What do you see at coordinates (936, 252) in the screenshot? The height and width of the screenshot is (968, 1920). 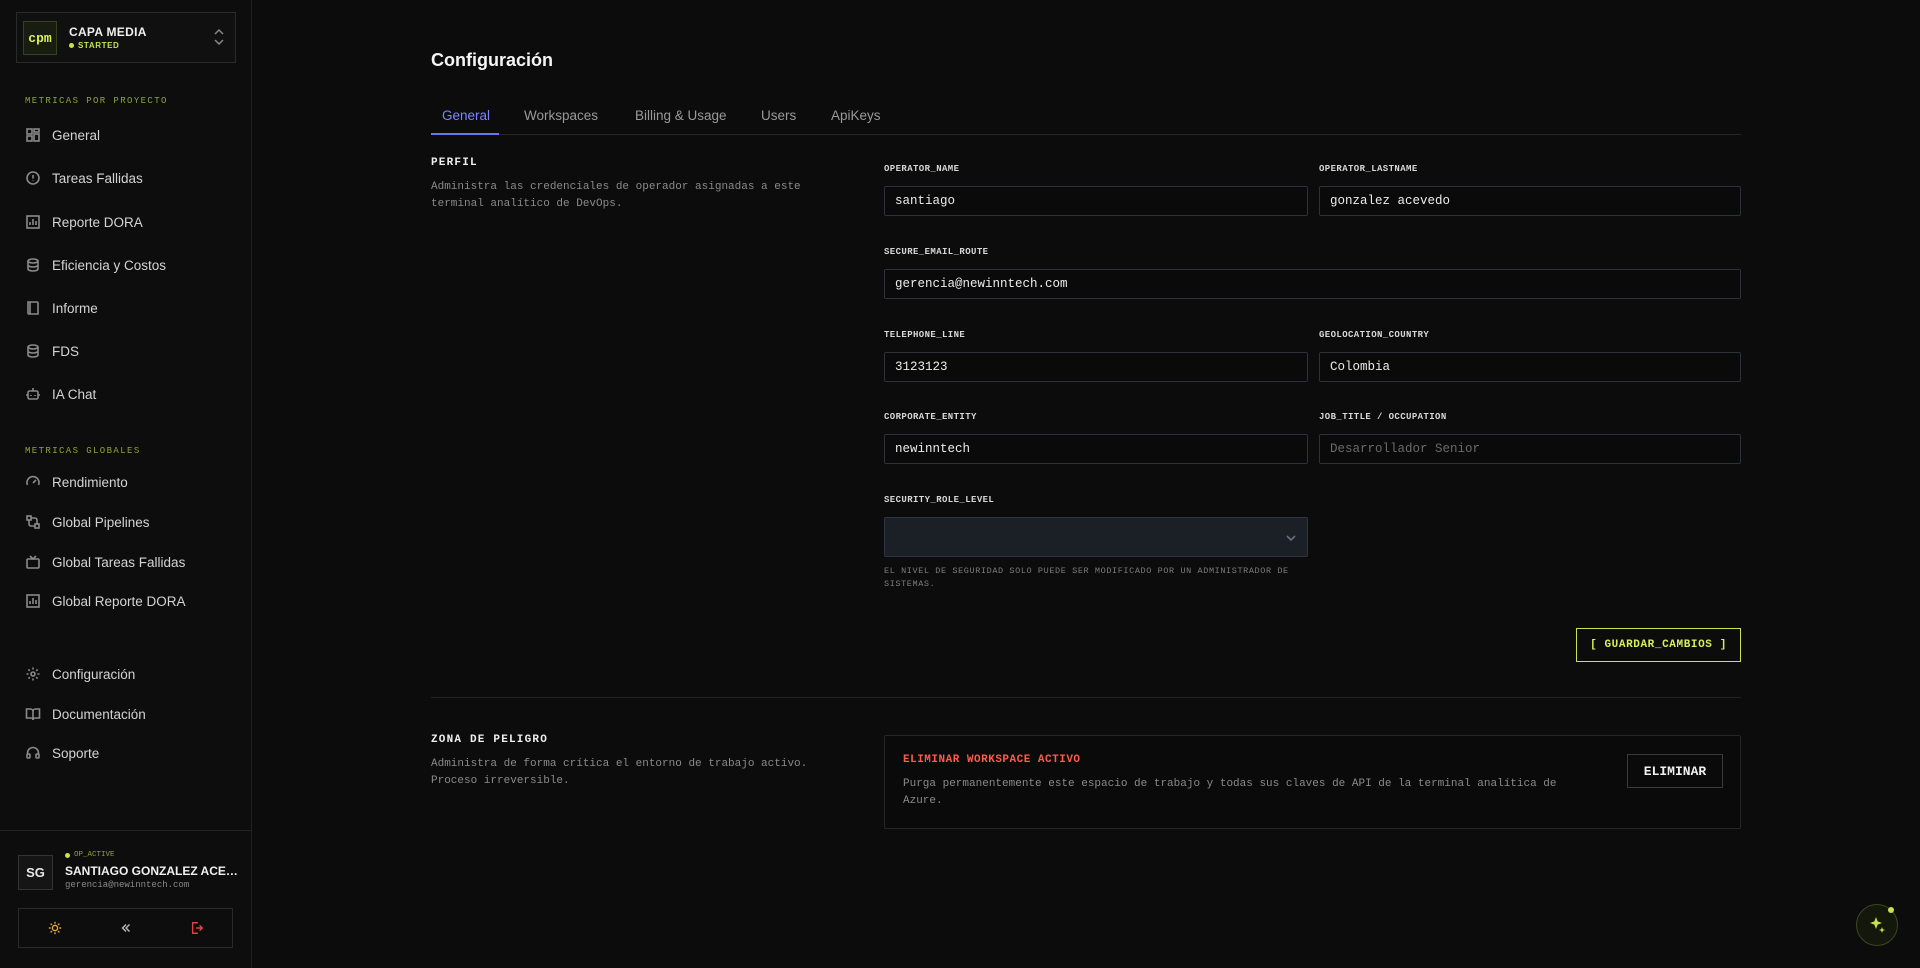 I see `email-label: SECURE_EMAIL_ROUTE` at bounding box center [936, 252].